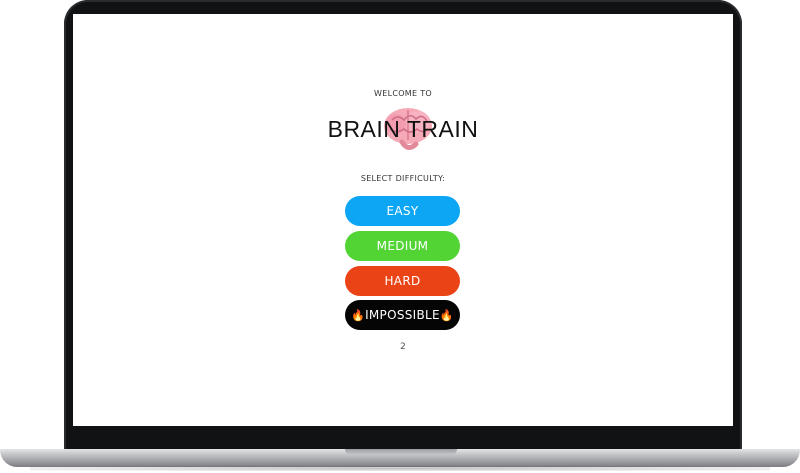  I want to click on impossible-button: 🔥 IMPOSSIBLE 🔥, so click(402, 315).